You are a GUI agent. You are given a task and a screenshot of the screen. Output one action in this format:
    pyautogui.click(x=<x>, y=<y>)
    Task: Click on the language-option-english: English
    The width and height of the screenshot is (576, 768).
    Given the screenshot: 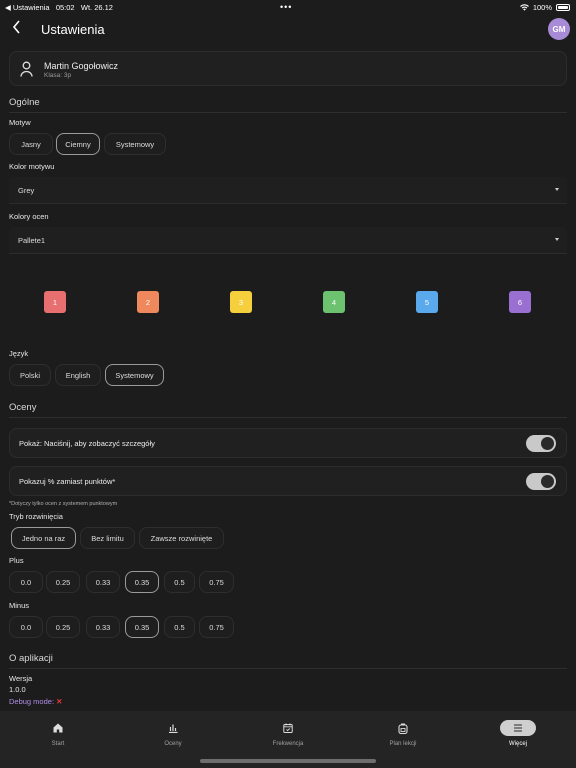 What is the action you would take?
    pyautogui.click(x=78, y=375)
    